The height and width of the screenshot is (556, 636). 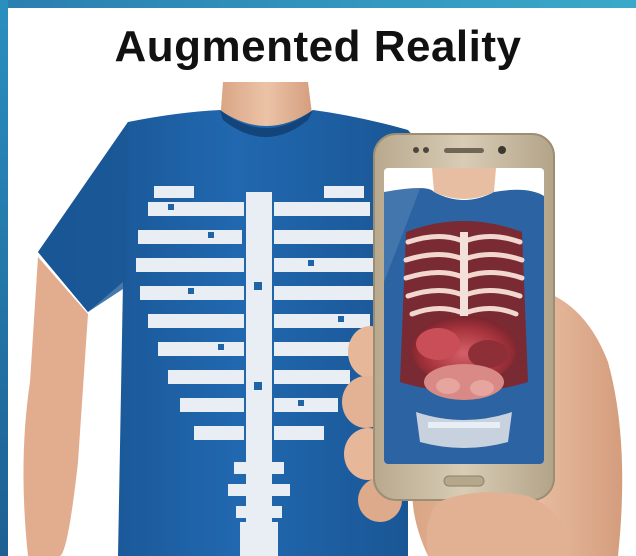 I want to click on accent-bar-top, so click(x=318, y=4).